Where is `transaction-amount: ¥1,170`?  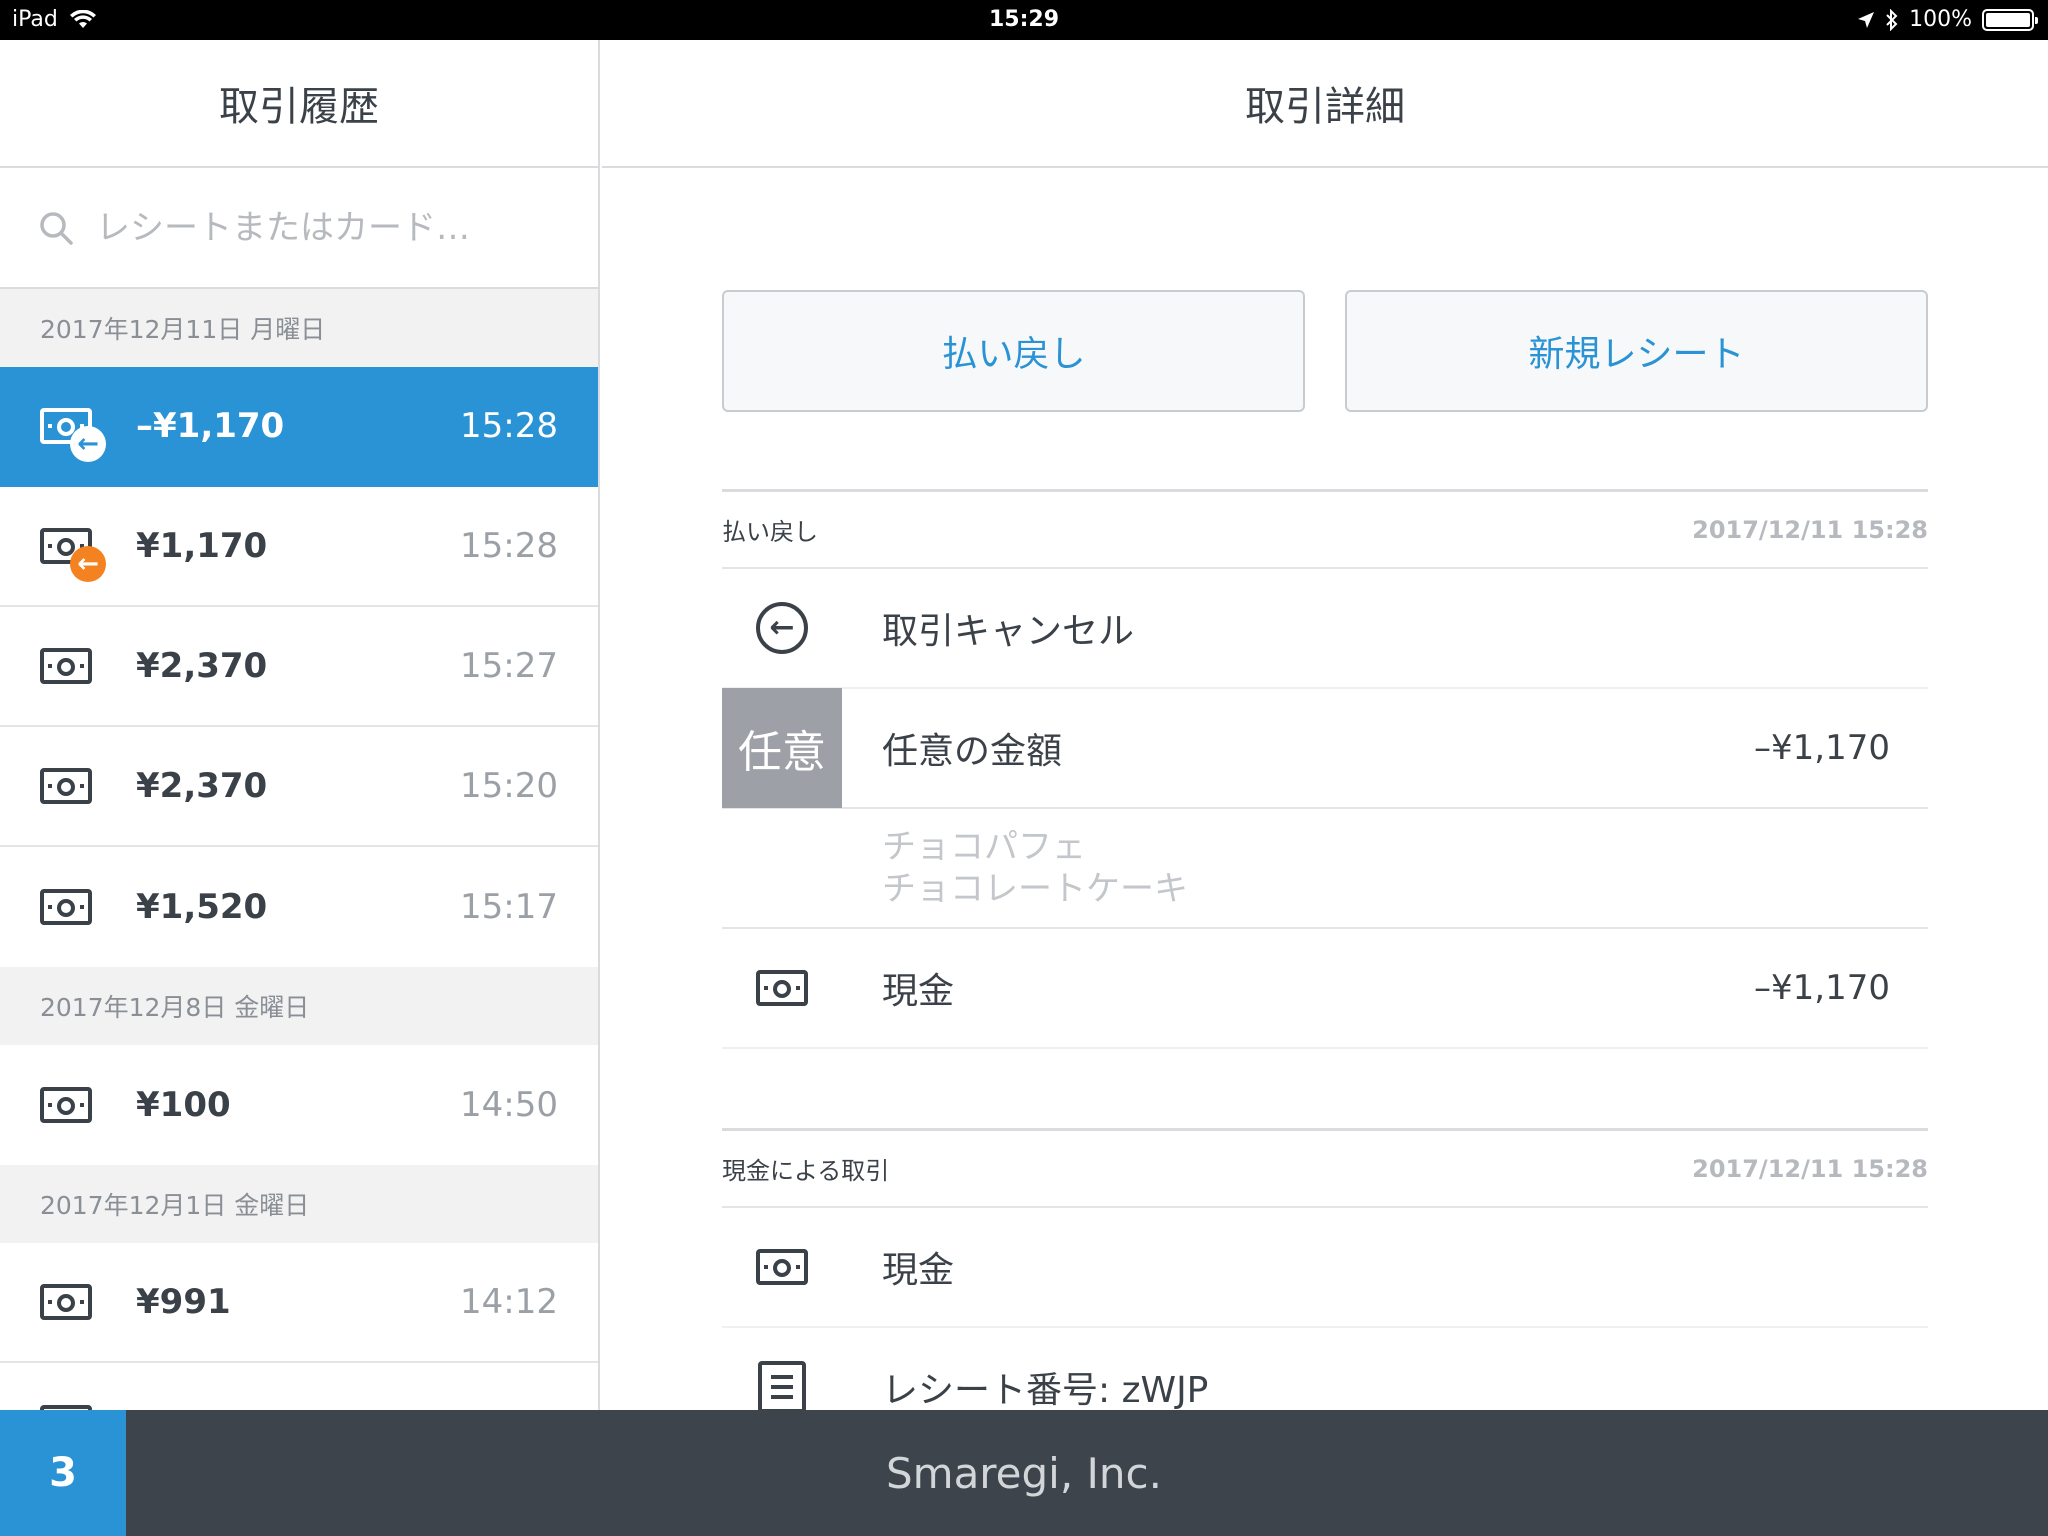 transaction-amount: ¥1,170 is located at coordinates (202, 546).